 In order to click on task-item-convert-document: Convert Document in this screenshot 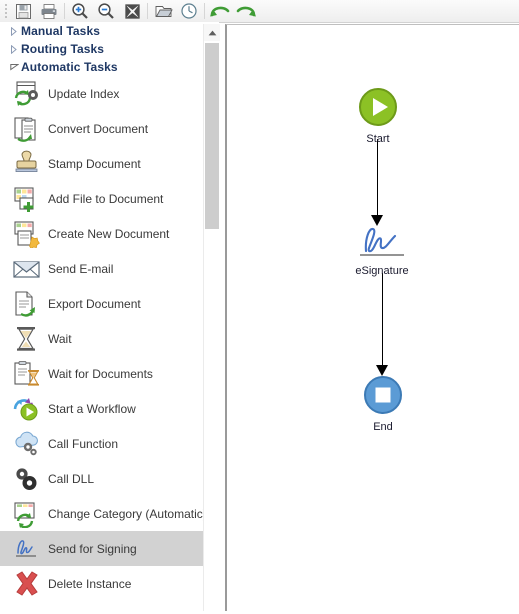, I will do `click(109, 128)`.